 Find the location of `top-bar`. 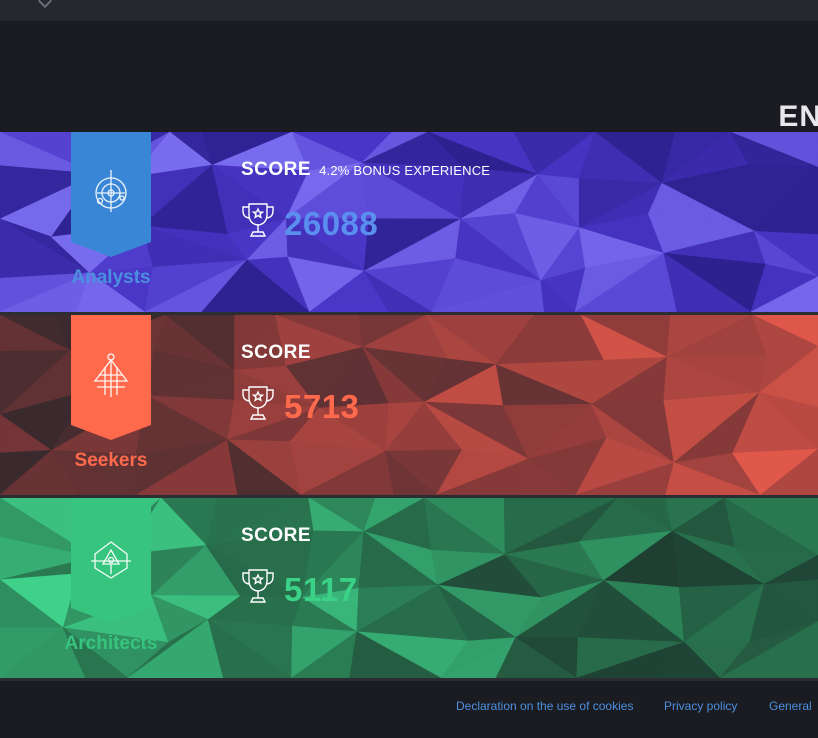

top-bar is located at coordinates (409, 10).